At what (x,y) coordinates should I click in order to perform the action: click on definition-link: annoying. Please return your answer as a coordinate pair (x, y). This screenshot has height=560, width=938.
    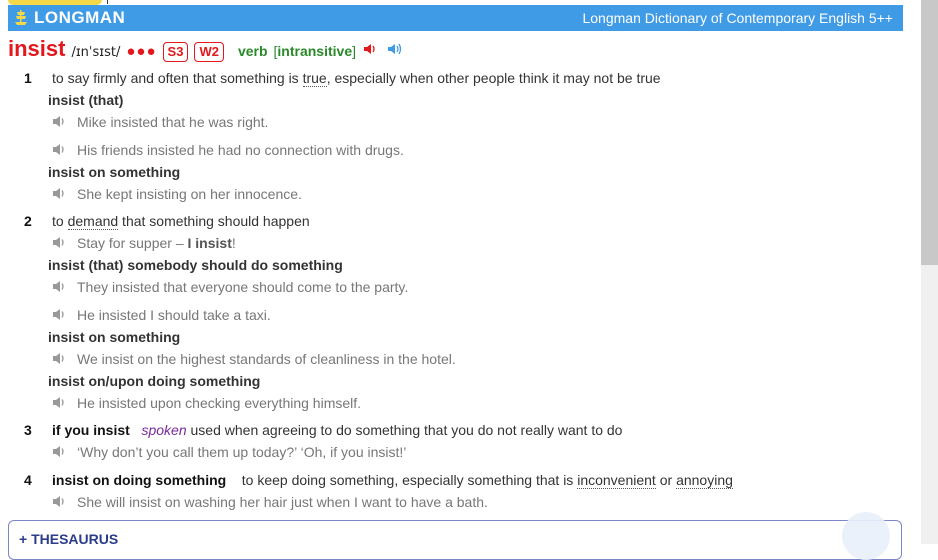
    Looking at the image, I should click on (704, 480).